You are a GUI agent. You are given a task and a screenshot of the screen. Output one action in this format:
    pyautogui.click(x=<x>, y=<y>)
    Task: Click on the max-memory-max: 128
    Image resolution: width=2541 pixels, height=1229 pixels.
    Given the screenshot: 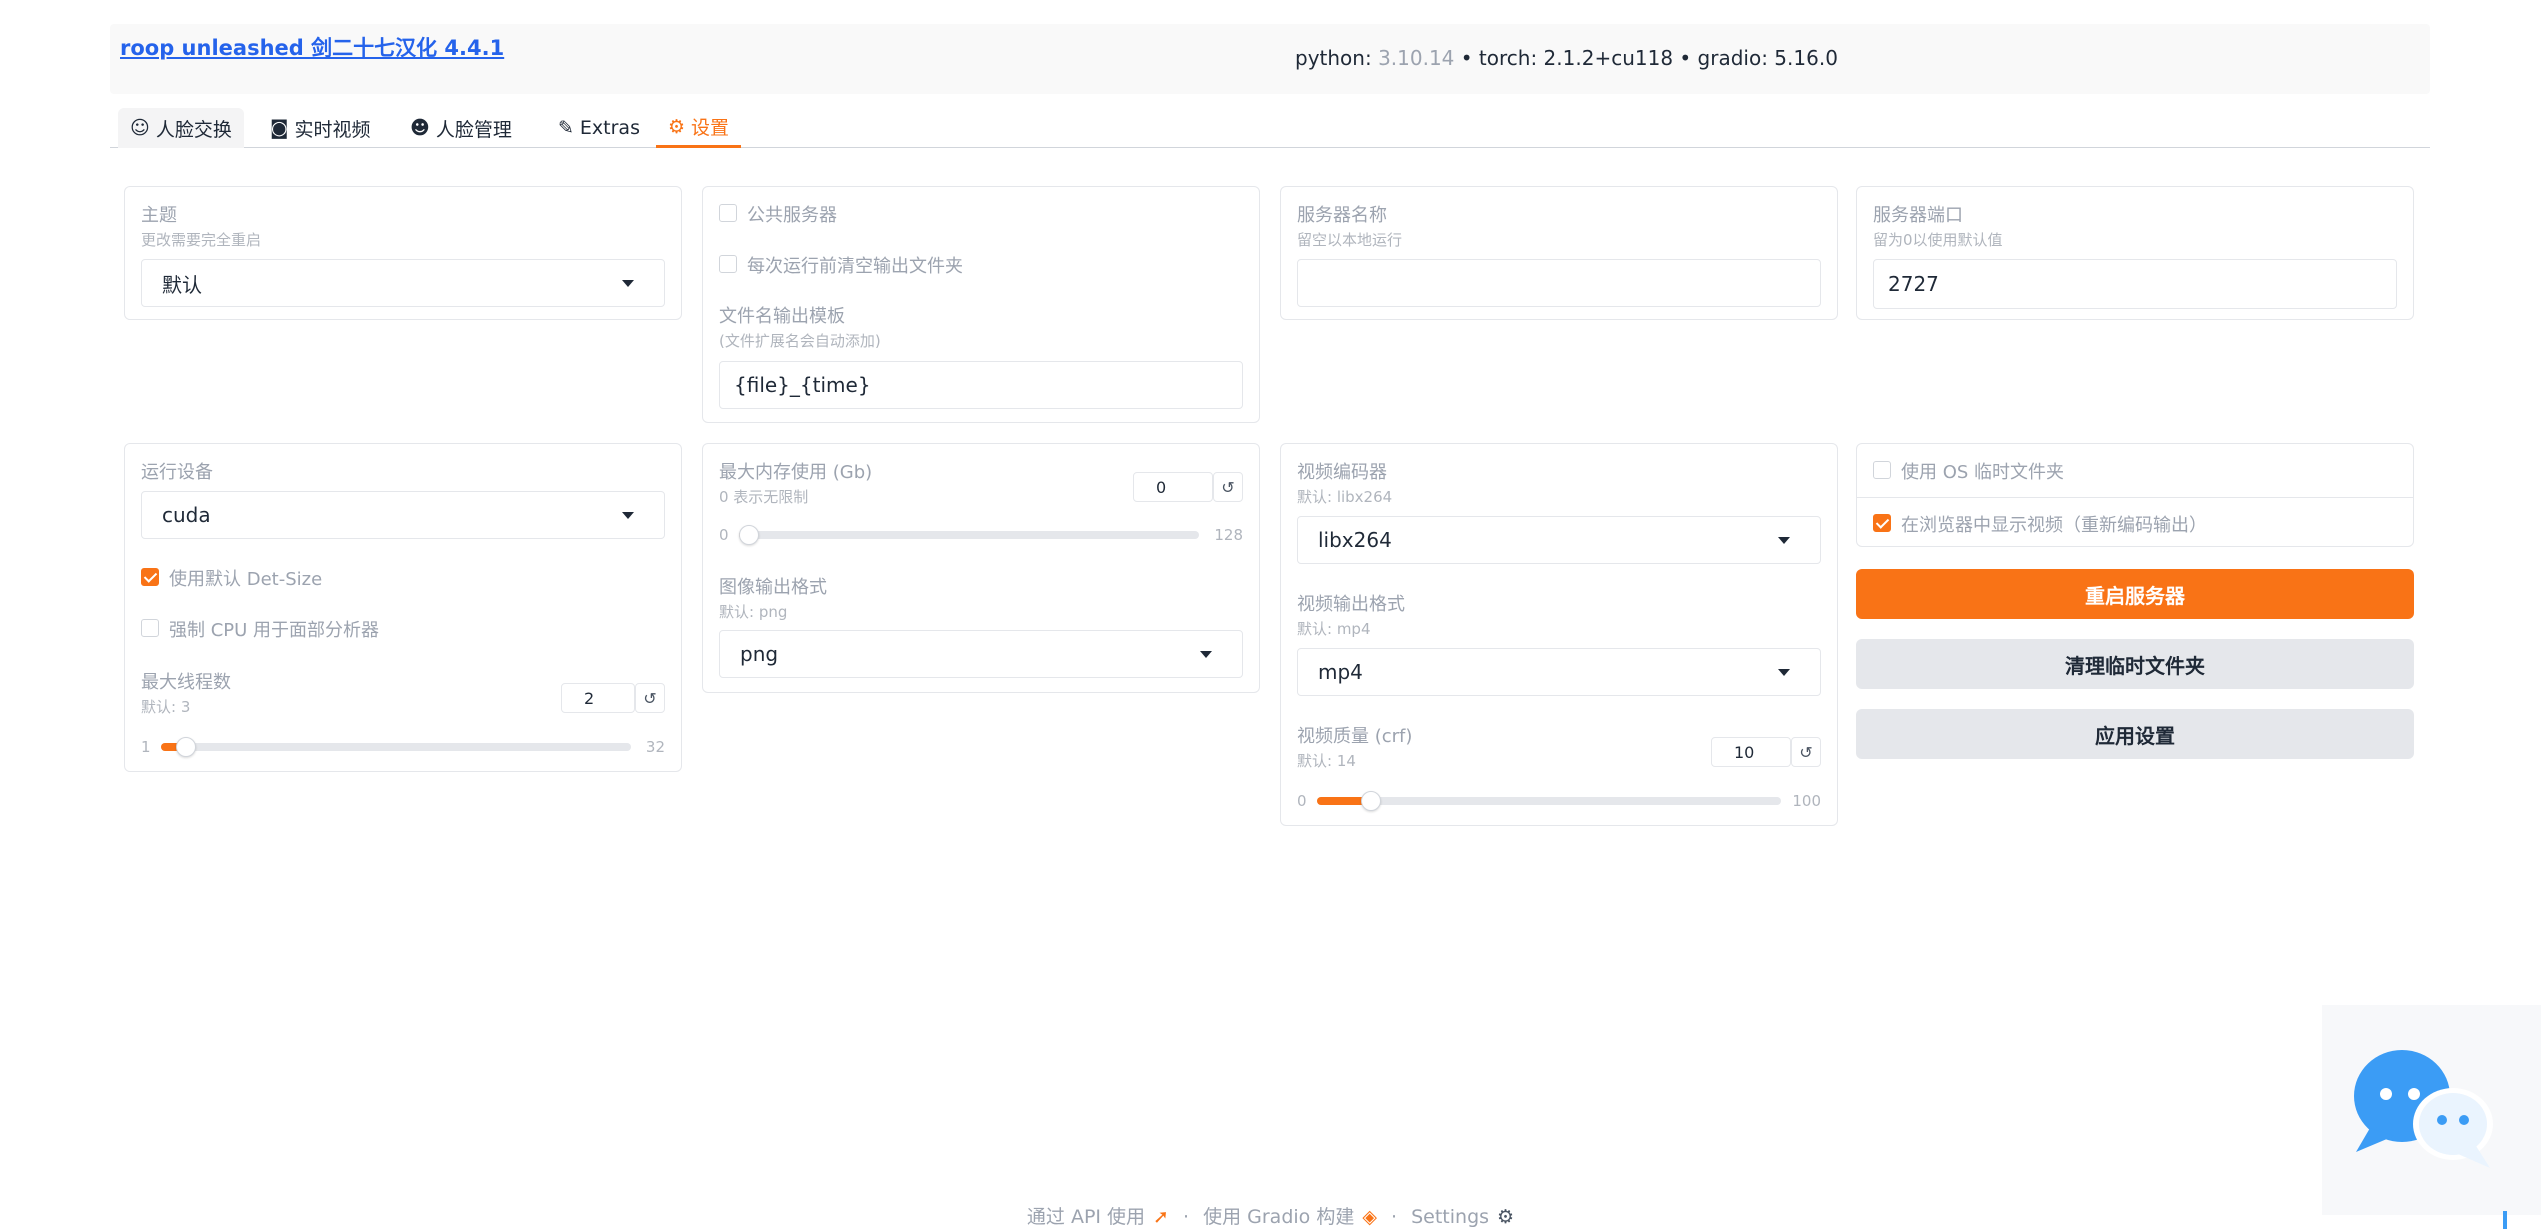 What is the action you would take?
    pyautogui.click(x=1228, y=535)
    